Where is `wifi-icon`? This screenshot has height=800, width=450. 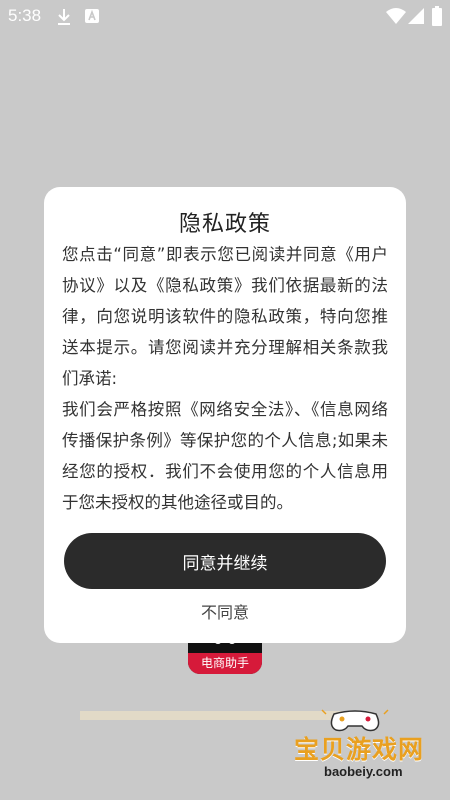 wifi-icon is located at coordinates (396, 16).